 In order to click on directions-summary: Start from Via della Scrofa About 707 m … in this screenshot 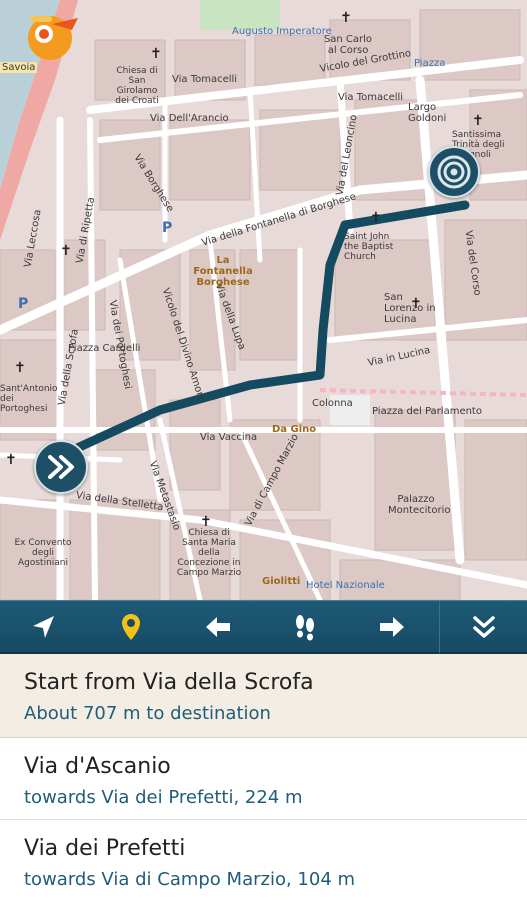, I will do `click(263, 696)`.